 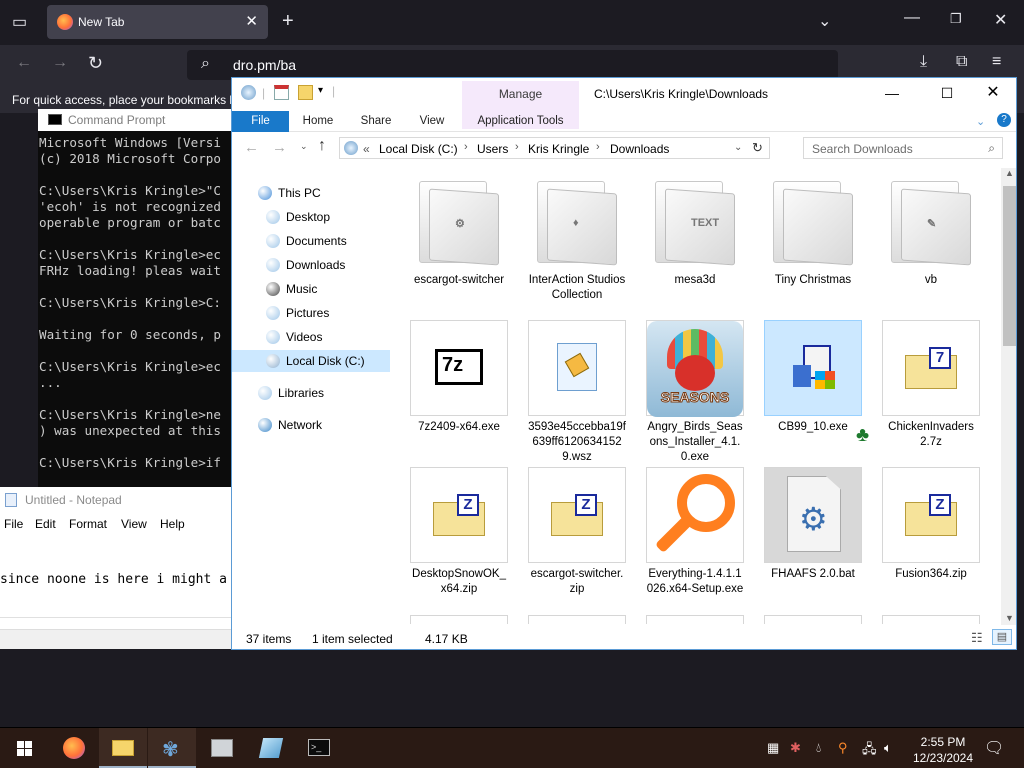 What do you see at coordinates (320, 90) in the screenshot?
I see `customize-toolbar-icon: ▾` at bounding box center [320, 90].